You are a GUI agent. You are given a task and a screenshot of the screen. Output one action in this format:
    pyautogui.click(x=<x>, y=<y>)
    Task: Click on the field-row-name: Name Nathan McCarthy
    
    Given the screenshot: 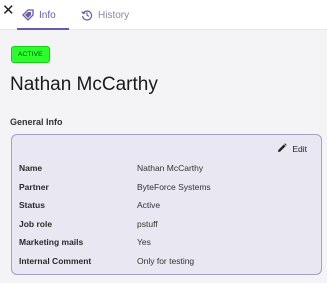 What is the action you would take?
    pyautogui.click(x=167, y=168)
    